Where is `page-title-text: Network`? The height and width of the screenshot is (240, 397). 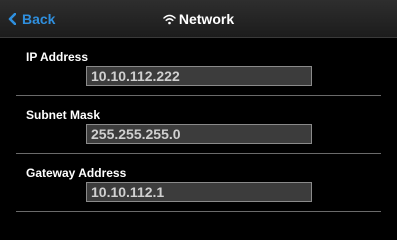 page-title-text: Network is located at coordinates (206, 19).